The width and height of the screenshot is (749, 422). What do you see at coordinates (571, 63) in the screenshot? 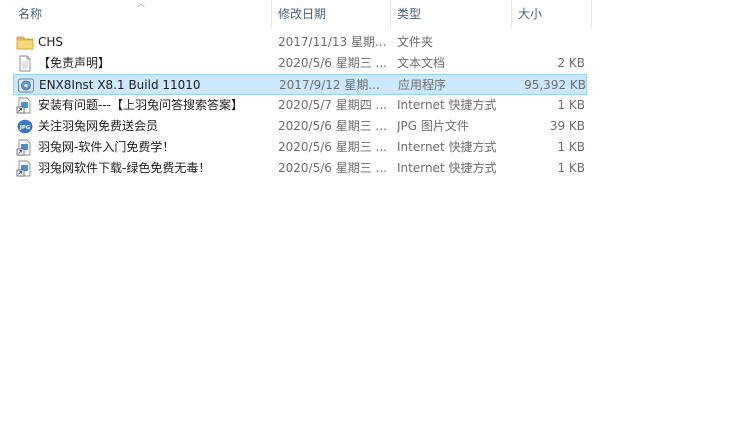
I see `file-size: 2 KB` at bounding box center [571, 63].